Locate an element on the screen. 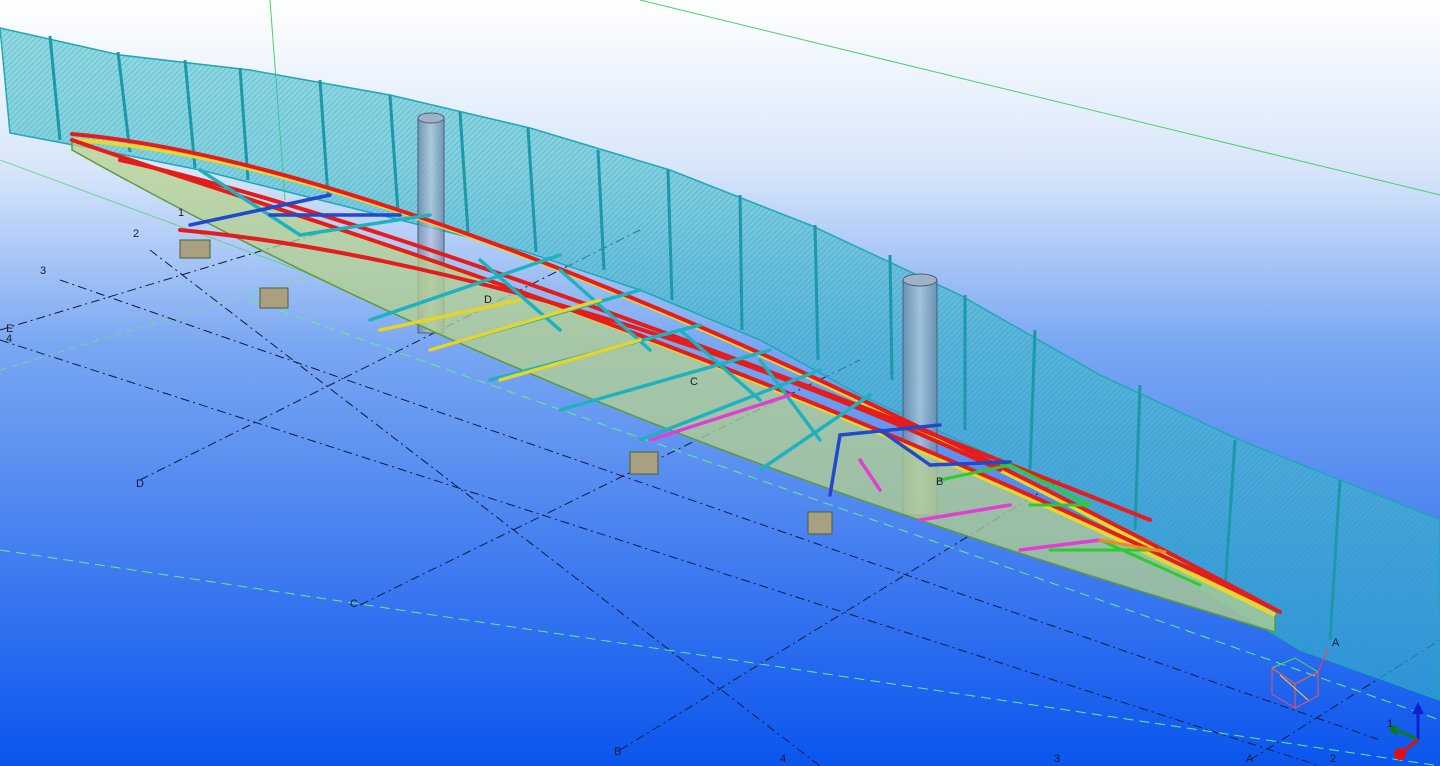  grid-label-B: B is located at coordinates (617, 752).